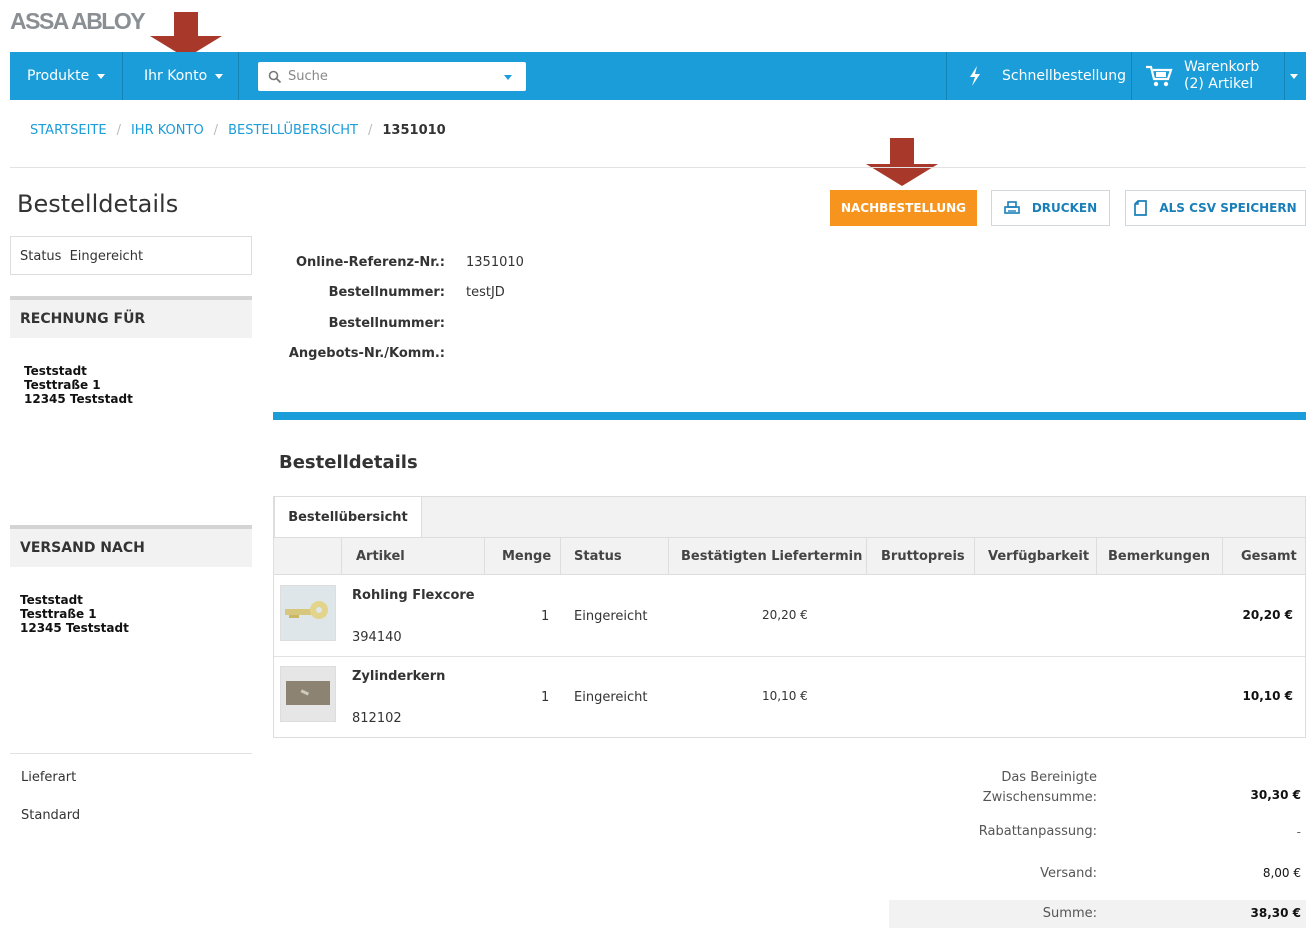 Image resolution: width=1315 pixels, height=928 pixels. What do you see at coordinates (485, 292) in the screenshot?
I see `order-number-value: testJD` at bounding box center [485, 292].